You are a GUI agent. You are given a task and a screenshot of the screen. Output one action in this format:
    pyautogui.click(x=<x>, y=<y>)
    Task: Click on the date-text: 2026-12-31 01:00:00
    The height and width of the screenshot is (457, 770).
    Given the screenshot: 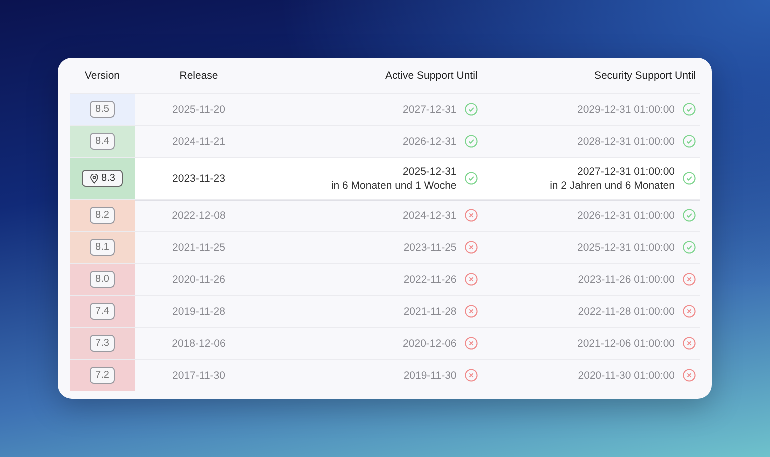 What is the action you would take?
    pyautogui.click(x=626, y=215)
    